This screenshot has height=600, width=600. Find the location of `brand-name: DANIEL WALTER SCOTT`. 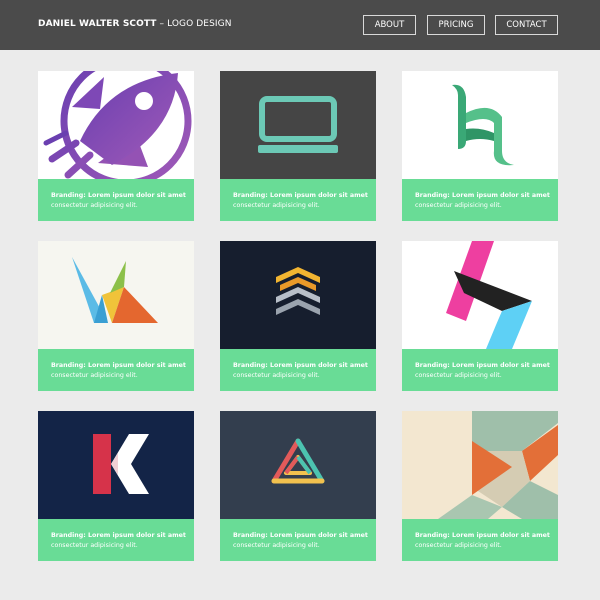

brand-name: DANIEL WALTER SCOTT is located at coordinates (97, 24).